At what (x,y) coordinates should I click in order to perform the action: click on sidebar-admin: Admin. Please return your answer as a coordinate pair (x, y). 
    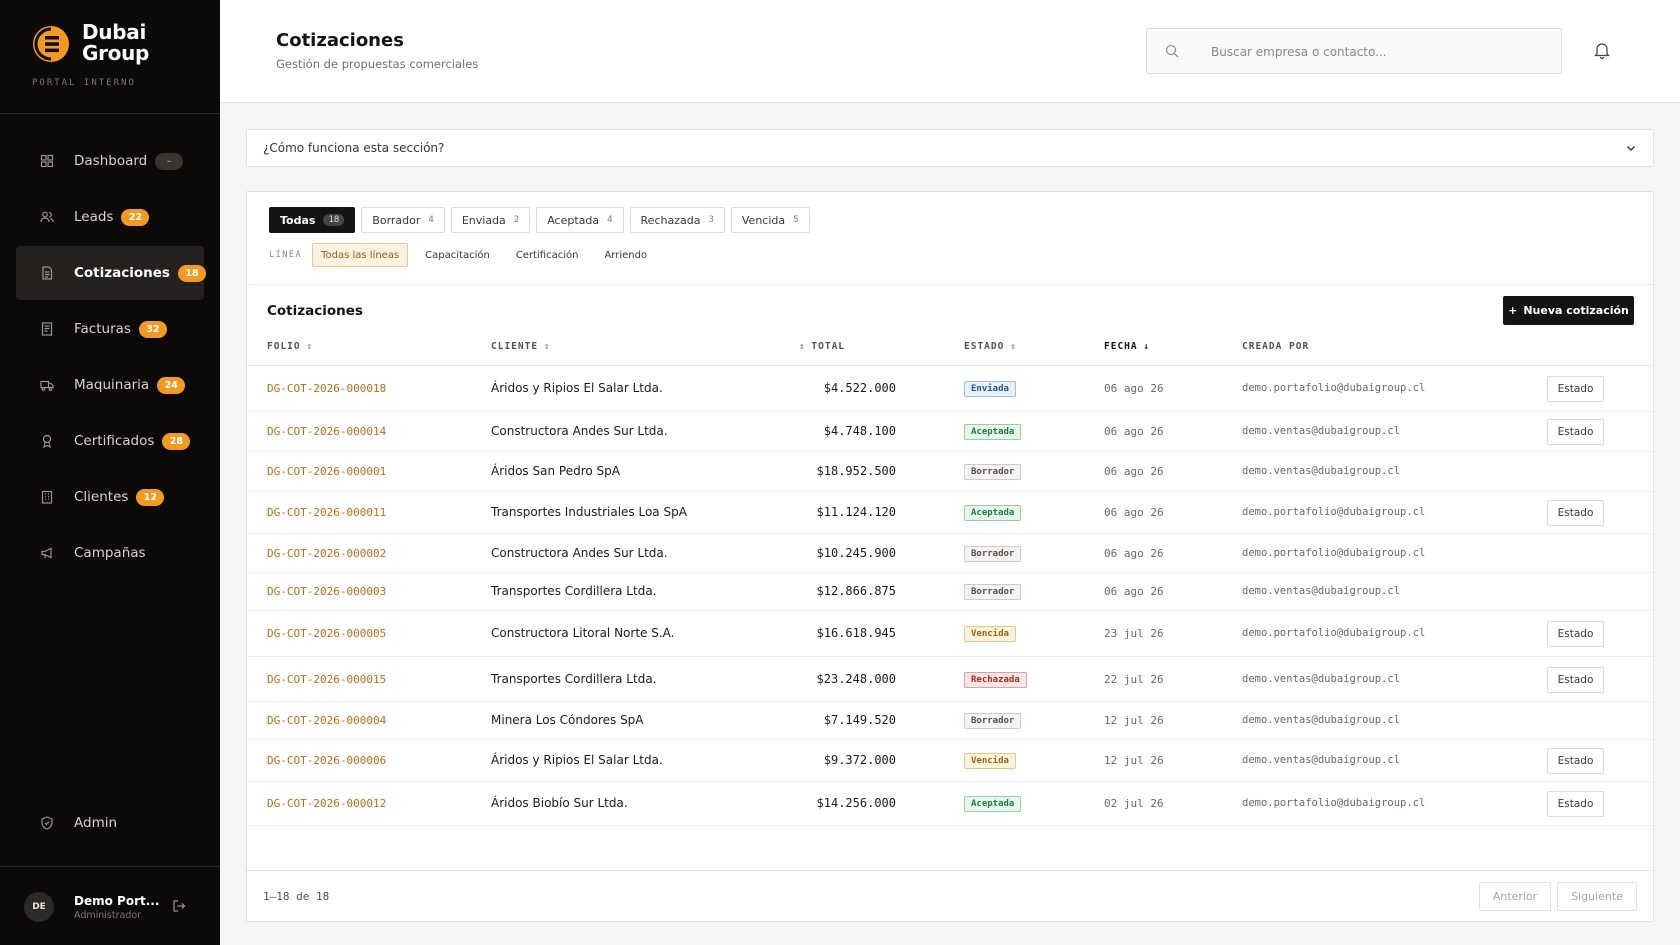
    Looking at the image, I should click on (110, 824).